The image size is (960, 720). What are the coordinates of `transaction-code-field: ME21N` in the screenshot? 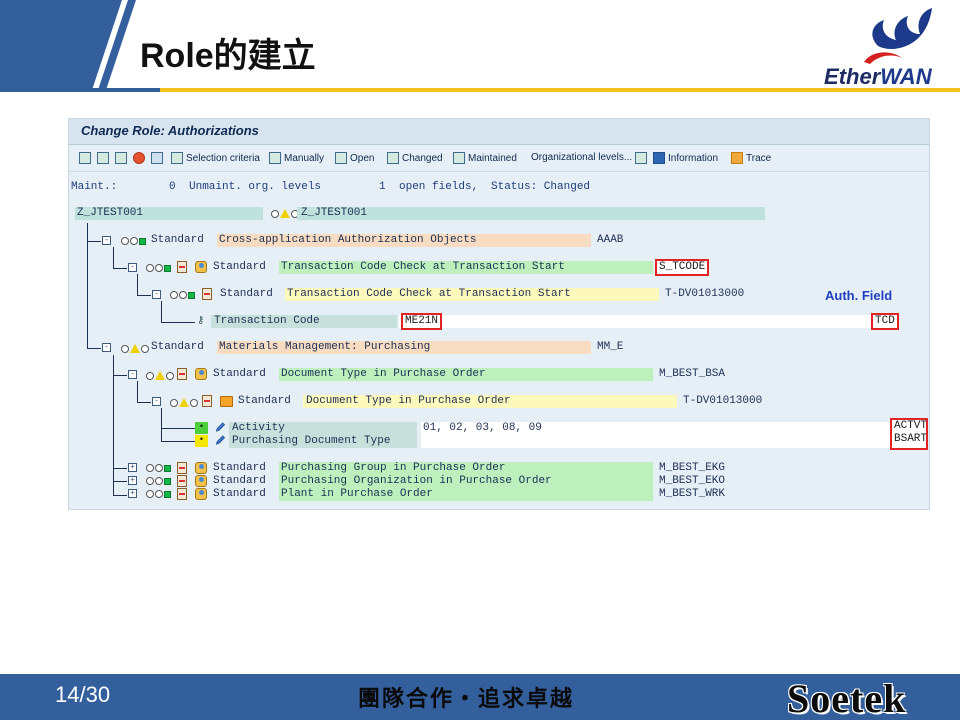 It's located at (422, 321).